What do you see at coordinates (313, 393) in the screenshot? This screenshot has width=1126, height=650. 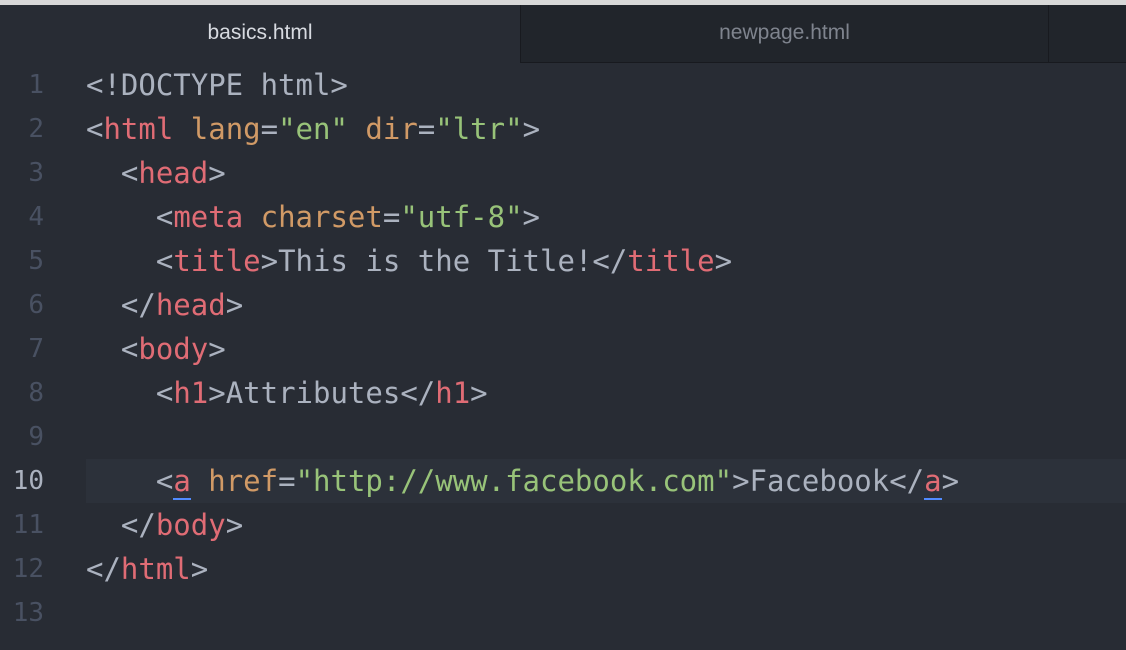 I see `code-token: Attributes` at bounding box center [313, 393].